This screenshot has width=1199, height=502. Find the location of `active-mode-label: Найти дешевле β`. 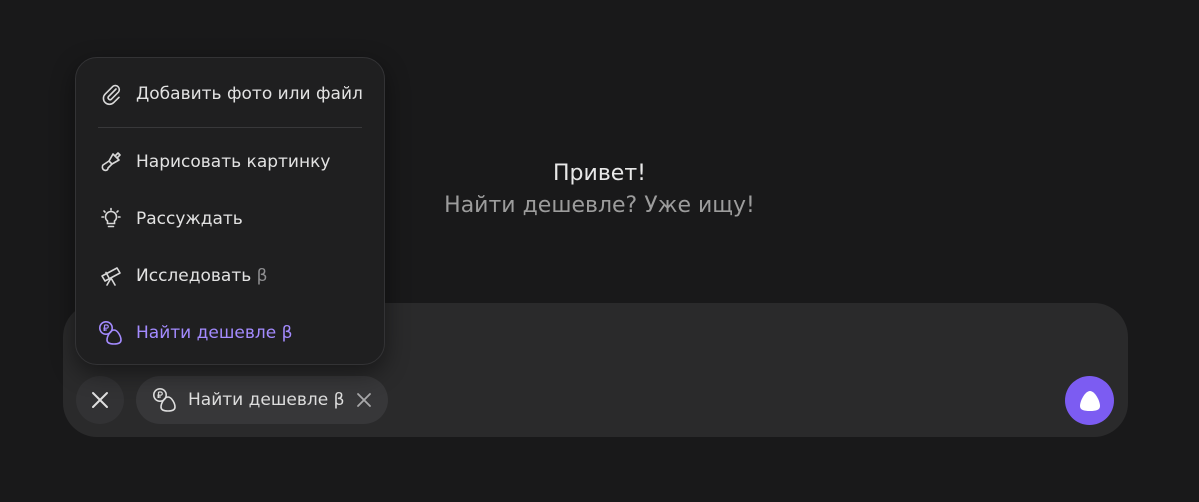

active-mode-label: Найти дешевле β is located at coordinates (266, 400).